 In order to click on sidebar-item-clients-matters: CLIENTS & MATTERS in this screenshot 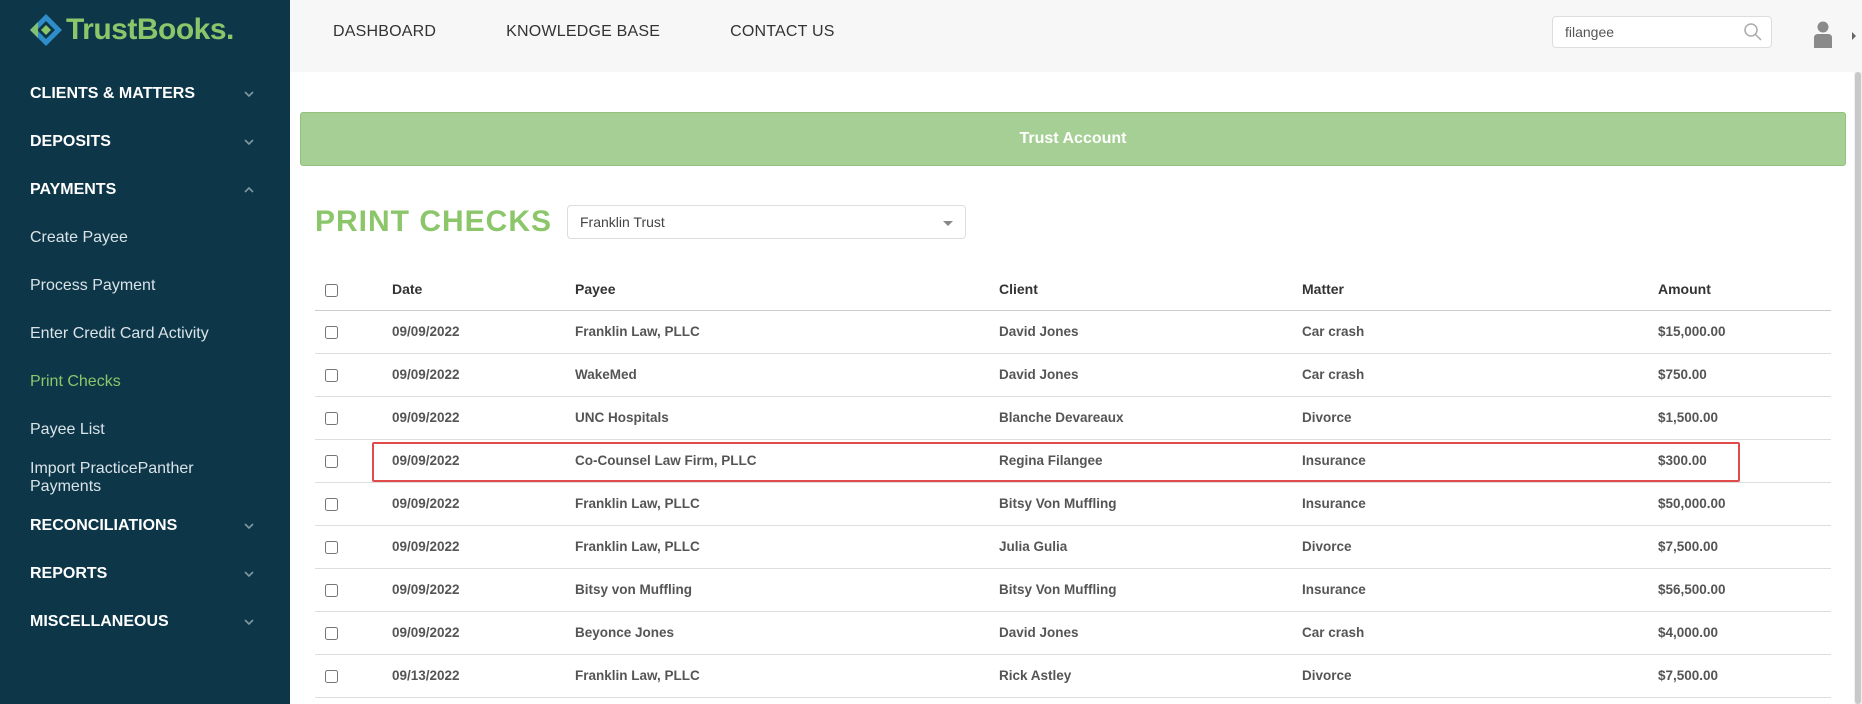, I will do `click(145, 94)`.